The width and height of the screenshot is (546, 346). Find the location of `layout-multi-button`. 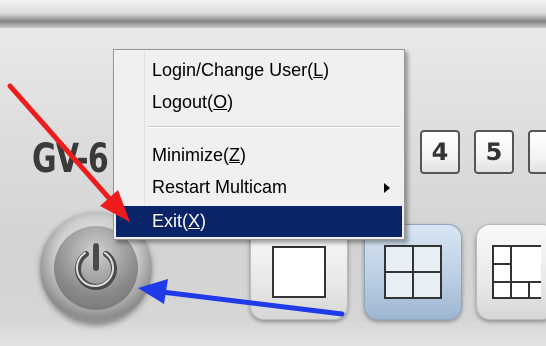

layout-multi-button is located at coordinates (511, 272).